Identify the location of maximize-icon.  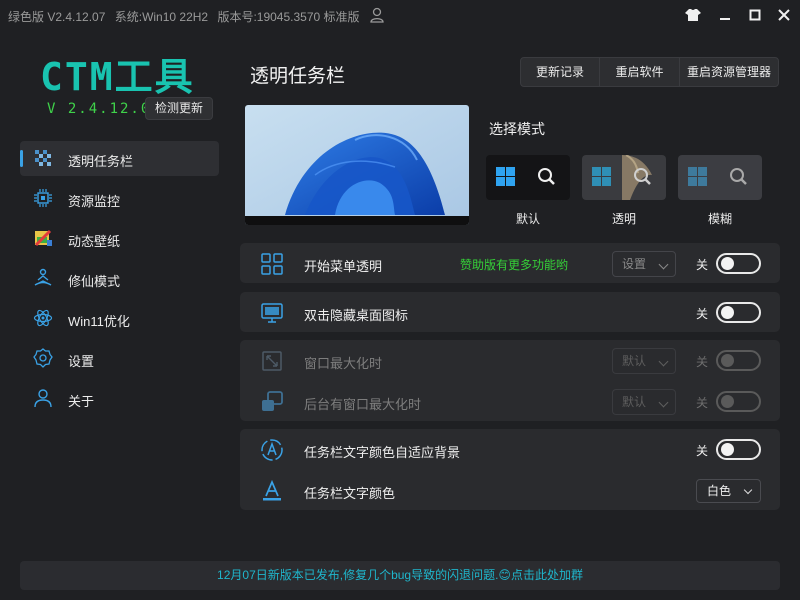
(755, 15).